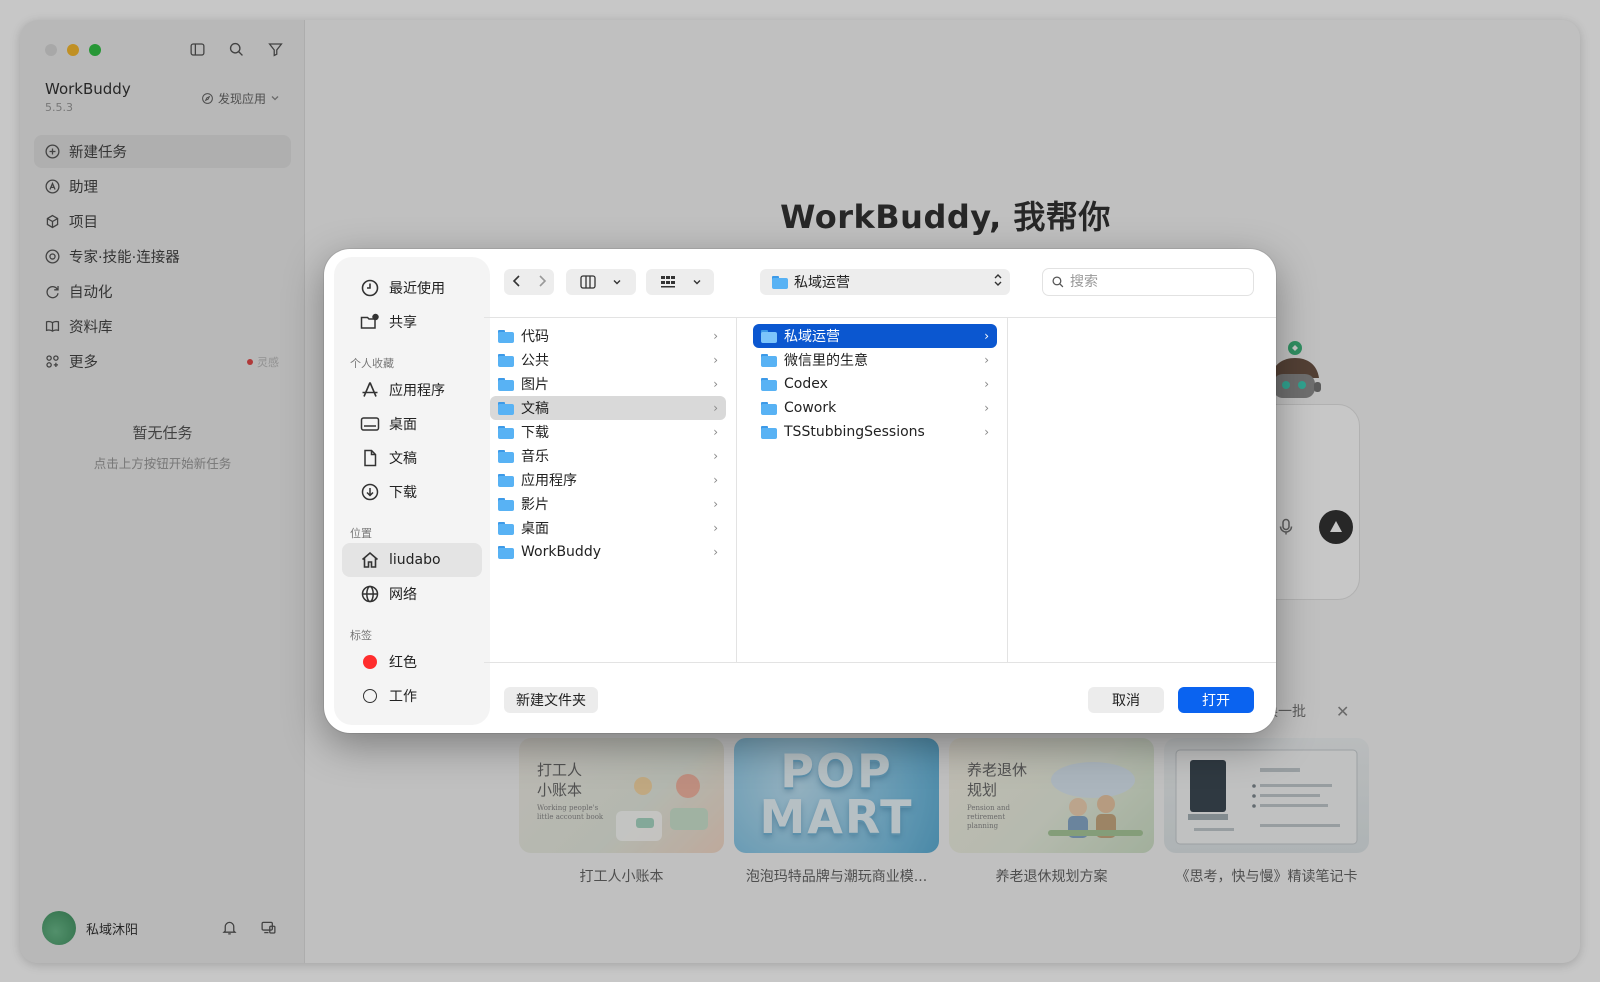 This screenshot has width=1600, height=982. Describe the element at coordinates (162, 326) in the screenshot. I see `sidebar-item-library: 资料库` at that location.